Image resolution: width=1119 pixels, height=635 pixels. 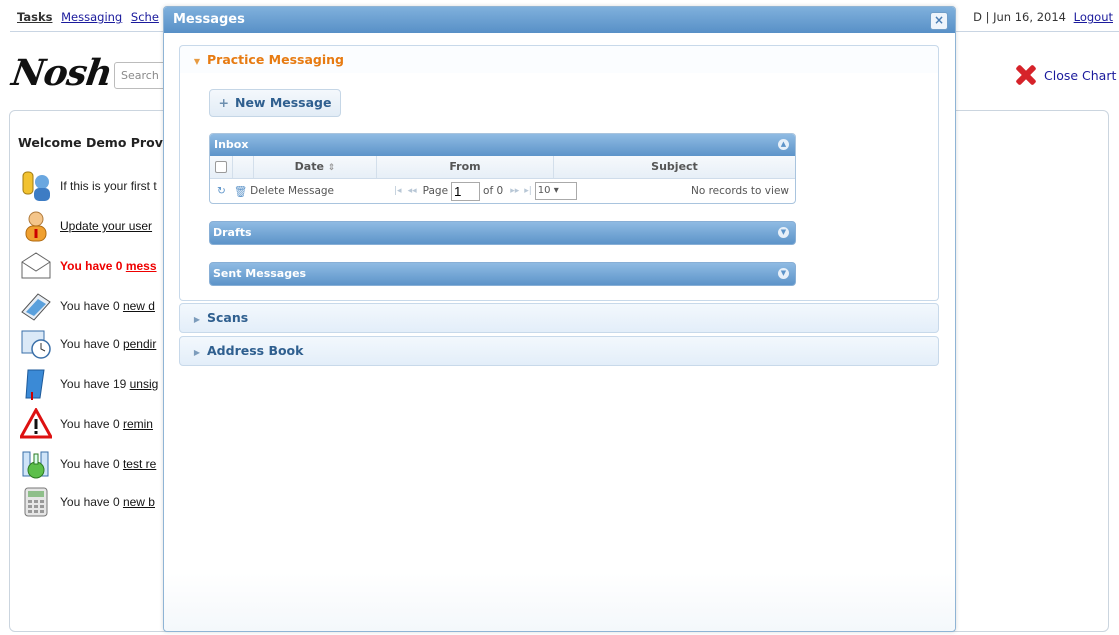 What do you see at coordinates (139, 502) in the screenshot?
I see `new-billing-link: new b` at bounding box center [139, 502].